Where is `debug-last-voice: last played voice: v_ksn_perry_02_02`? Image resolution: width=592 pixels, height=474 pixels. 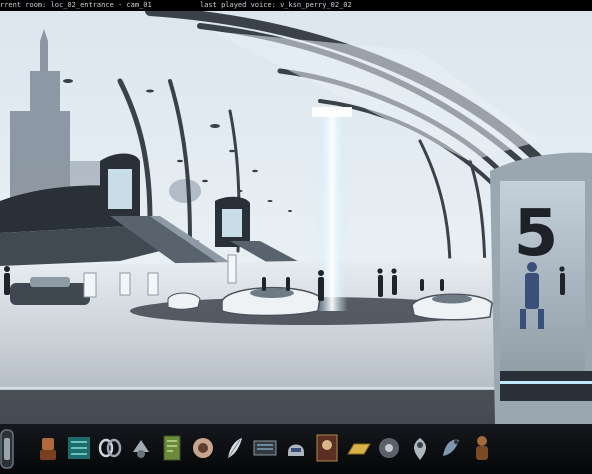
debug-last-voice: last played voice: v_ksn_perry_02_02 is located at coordinates (276, 5).